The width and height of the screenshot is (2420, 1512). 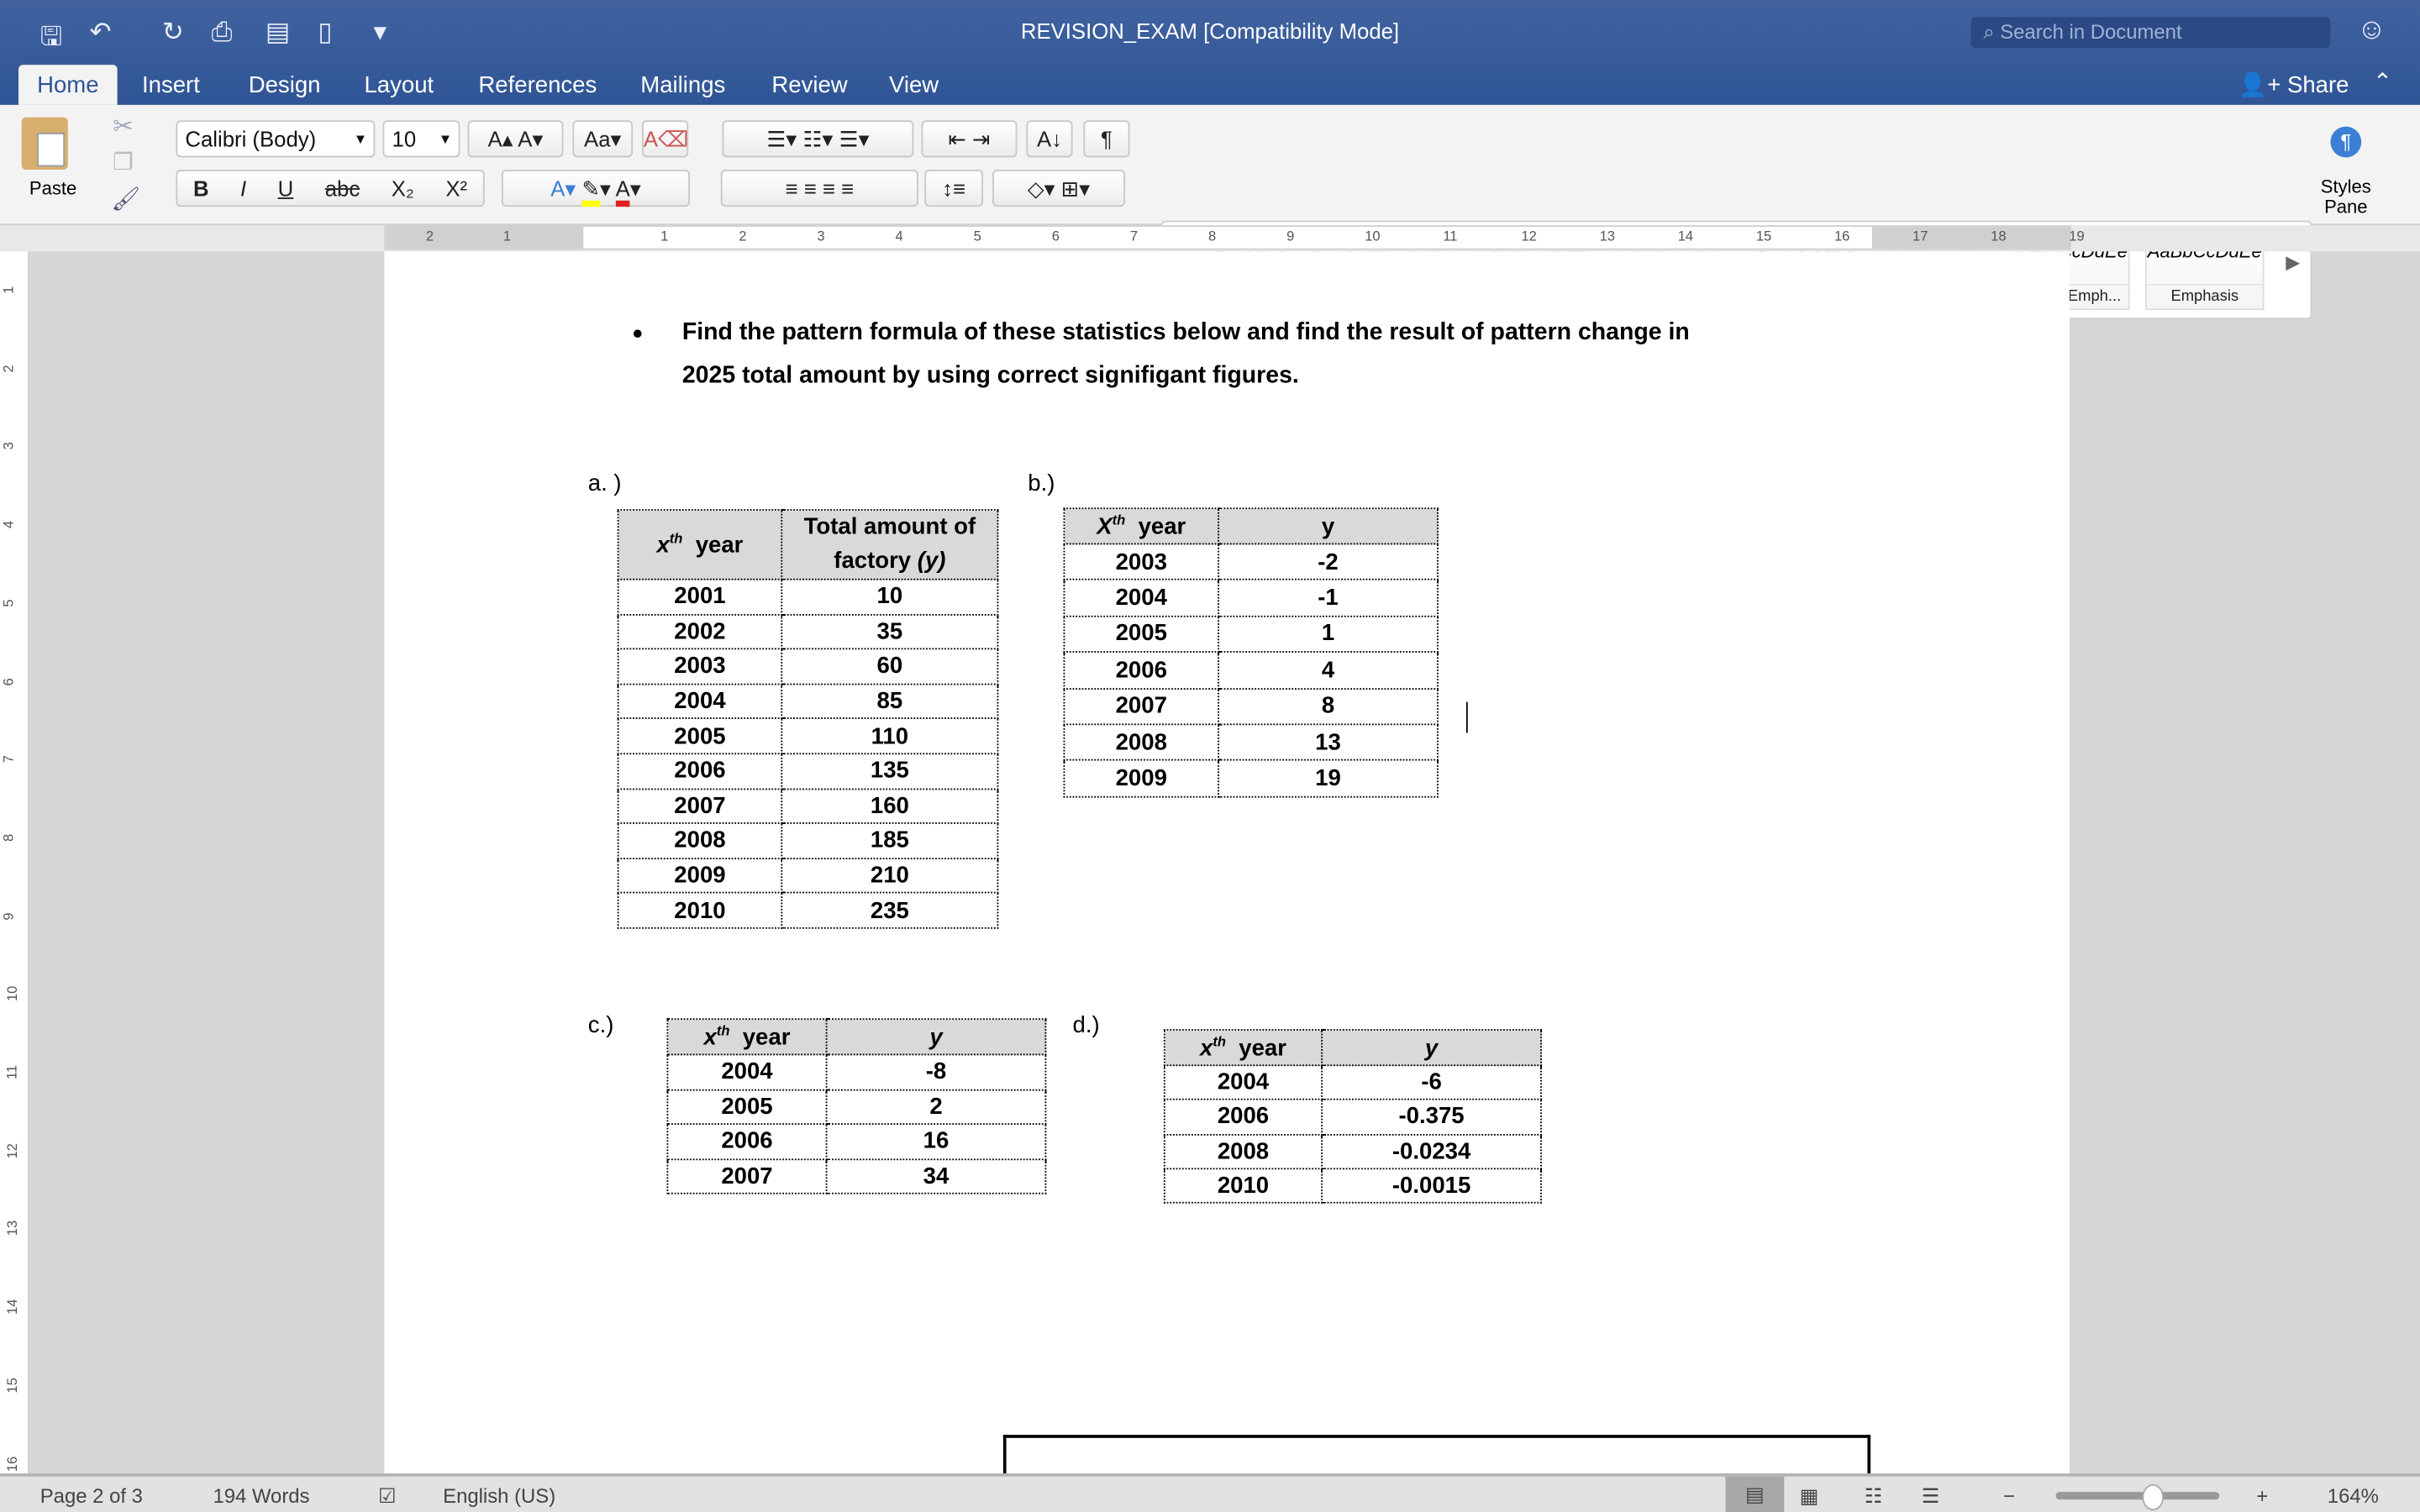 What do you see at coordinates (223, 32) in the screenshot?
I see `print-icon: ⎙` at bounding box center [223, 32].